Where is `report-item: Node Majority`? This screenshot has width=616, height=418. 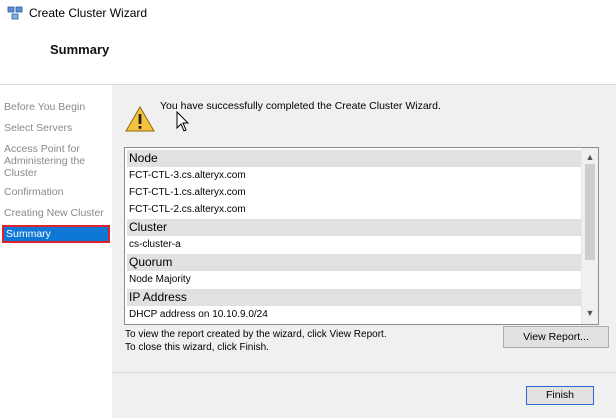 report-item: Node Majority is located at coordinates (160, 279).